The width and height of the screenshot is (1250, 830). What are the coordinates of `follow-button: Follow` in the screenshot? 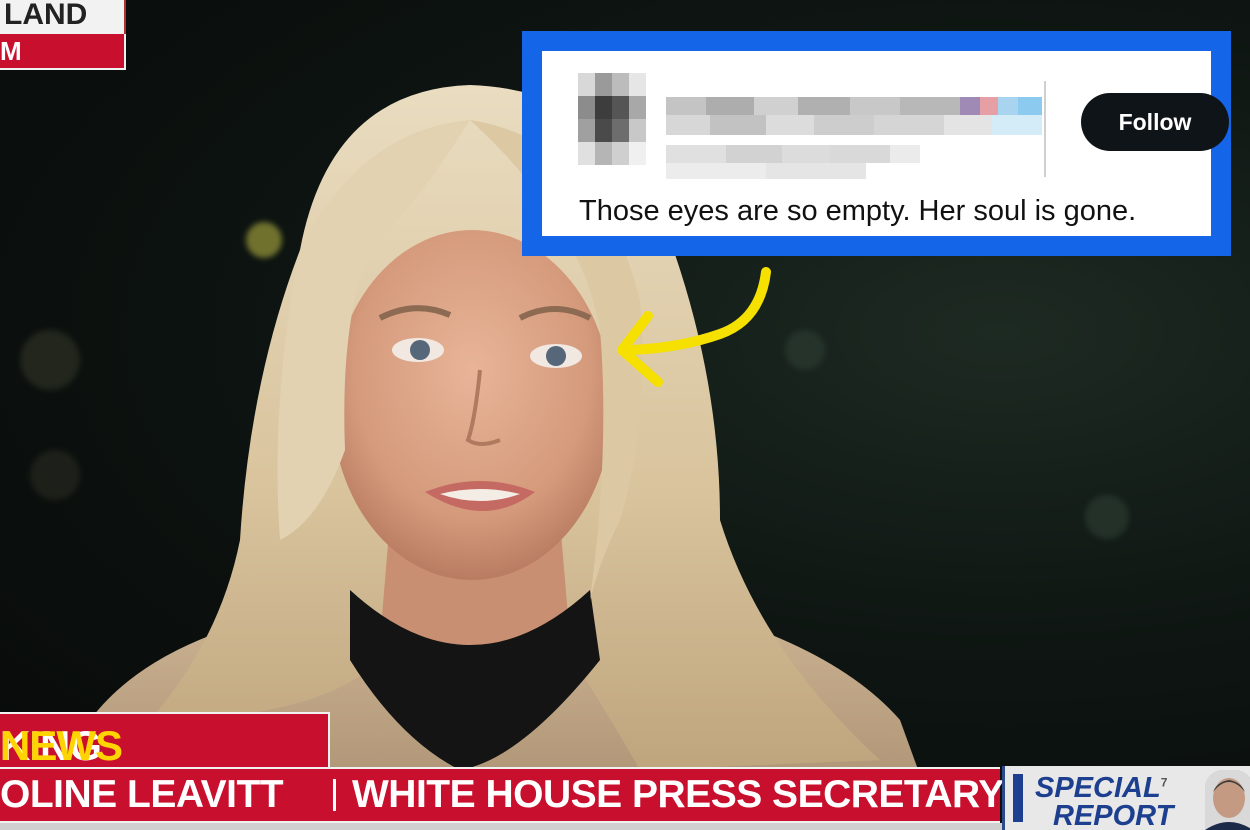 It's located at (1155, 122).